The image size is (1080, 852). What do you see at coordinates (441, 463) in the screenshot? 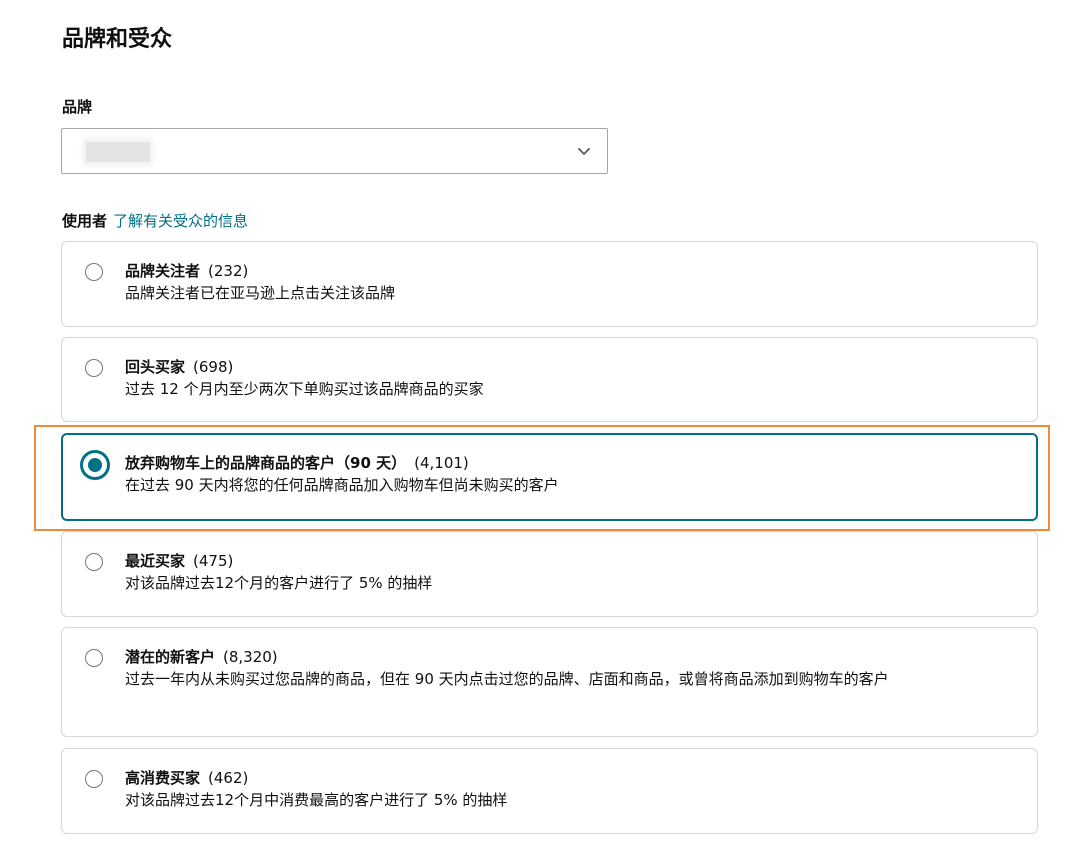
I see `option-count: (4,101)` at bounding box center [441, 463].